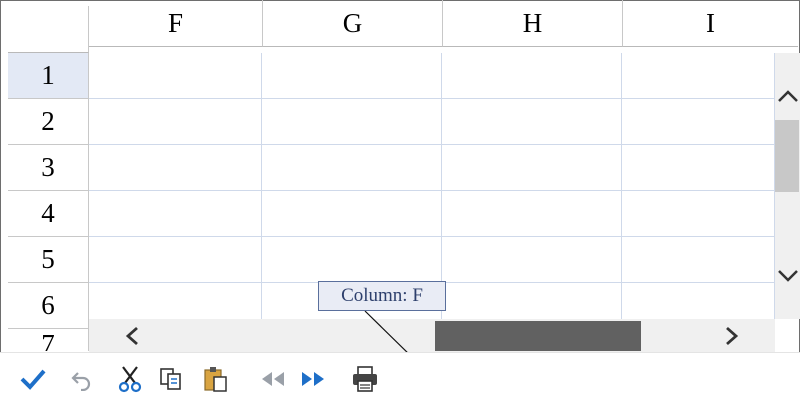 This screenshot has width=800, height=407. I want to click on toolbar, so click(400, 379).